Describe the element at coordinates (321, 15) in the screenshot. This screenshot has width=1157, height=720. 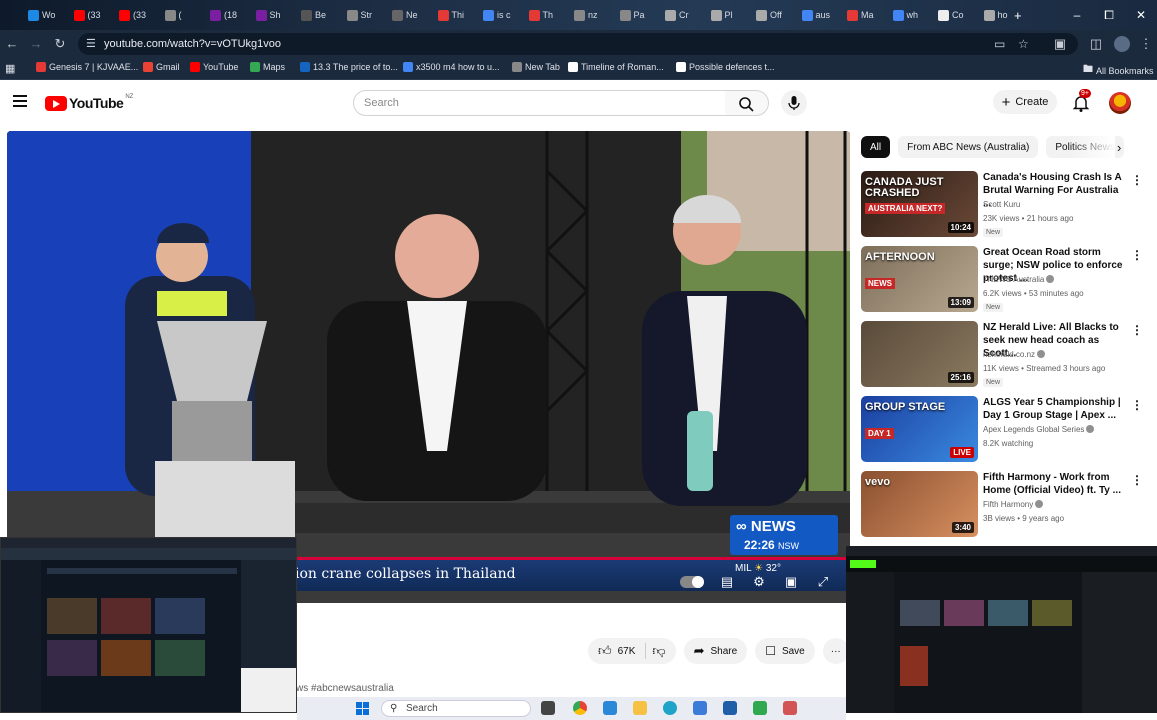
I see `browser-tab: Be` at that location.